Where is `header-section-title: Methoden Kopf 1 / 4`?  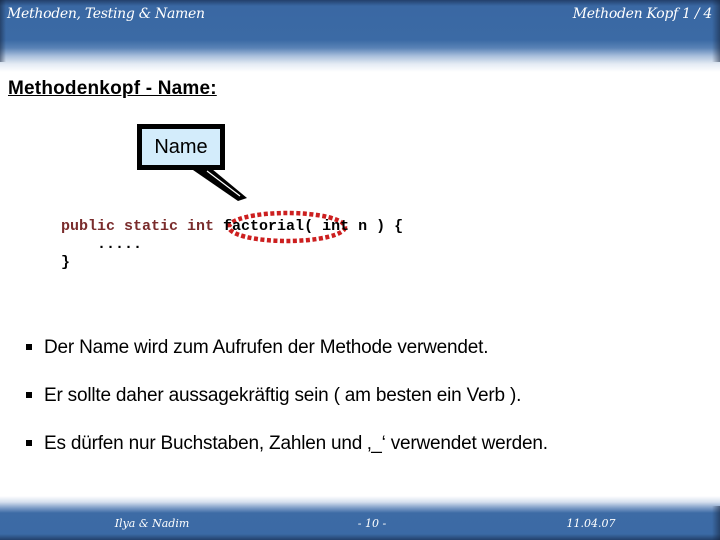
header-section-title: Methoden Kopf 1 / 4 is located at coordinates (642, 14).